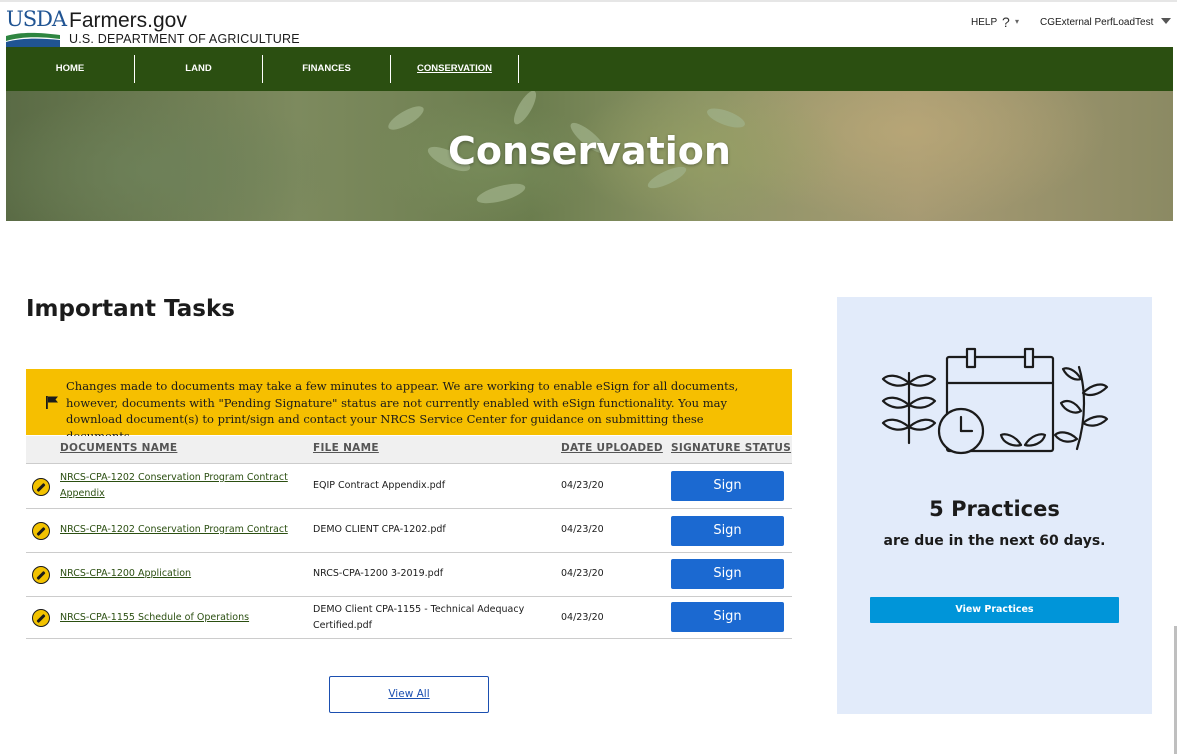 This screenshot has height=754, width=1177. I want to click on view-all-button: View All, so click(409, 694).